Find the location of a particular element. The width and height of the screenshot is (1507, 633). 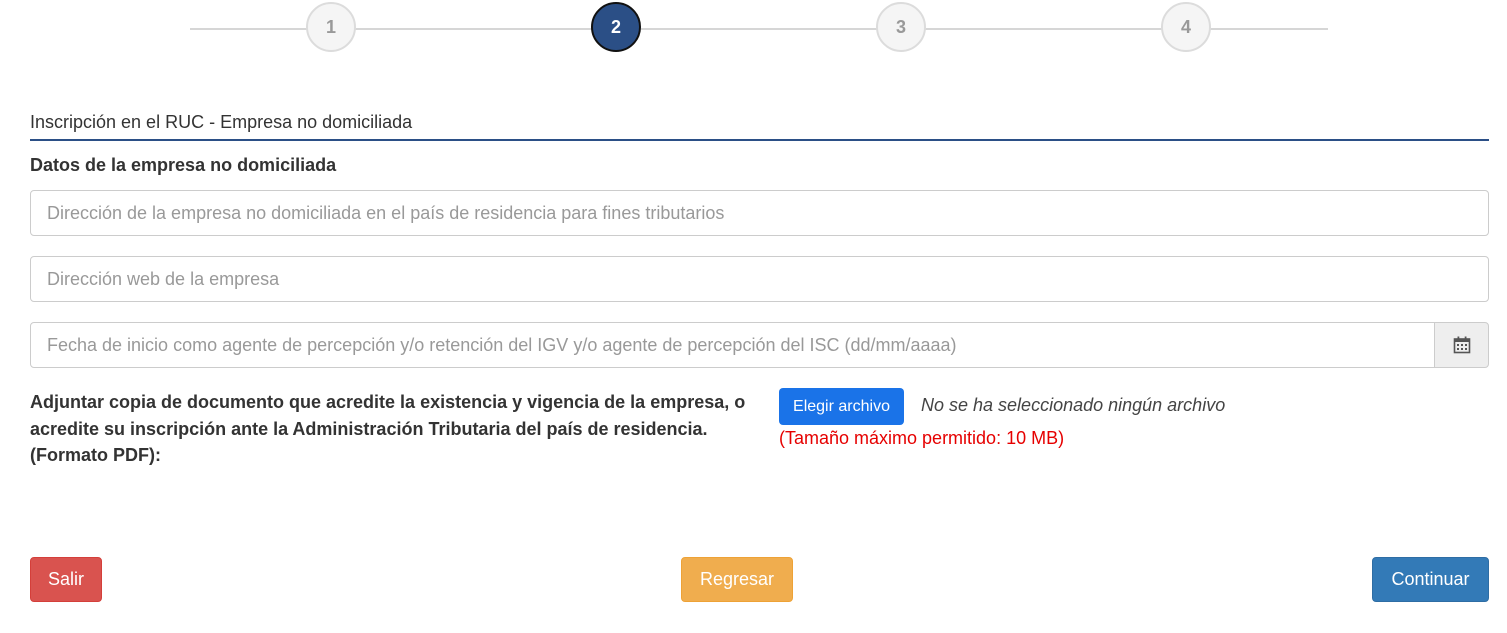

start-date-input is located at coordinates (732, 345).